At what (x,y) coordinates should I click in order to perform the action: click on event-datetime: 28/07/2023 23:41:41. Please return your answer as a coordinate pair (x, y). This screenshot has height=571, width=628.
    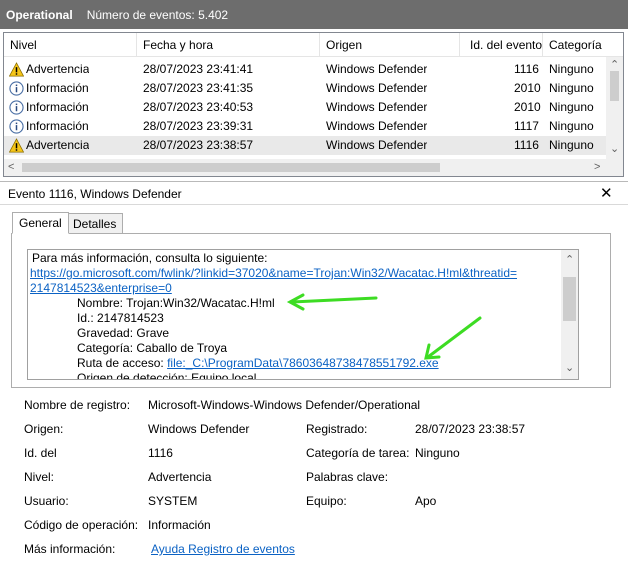
    Looking at the image, I should click on (198, 69).